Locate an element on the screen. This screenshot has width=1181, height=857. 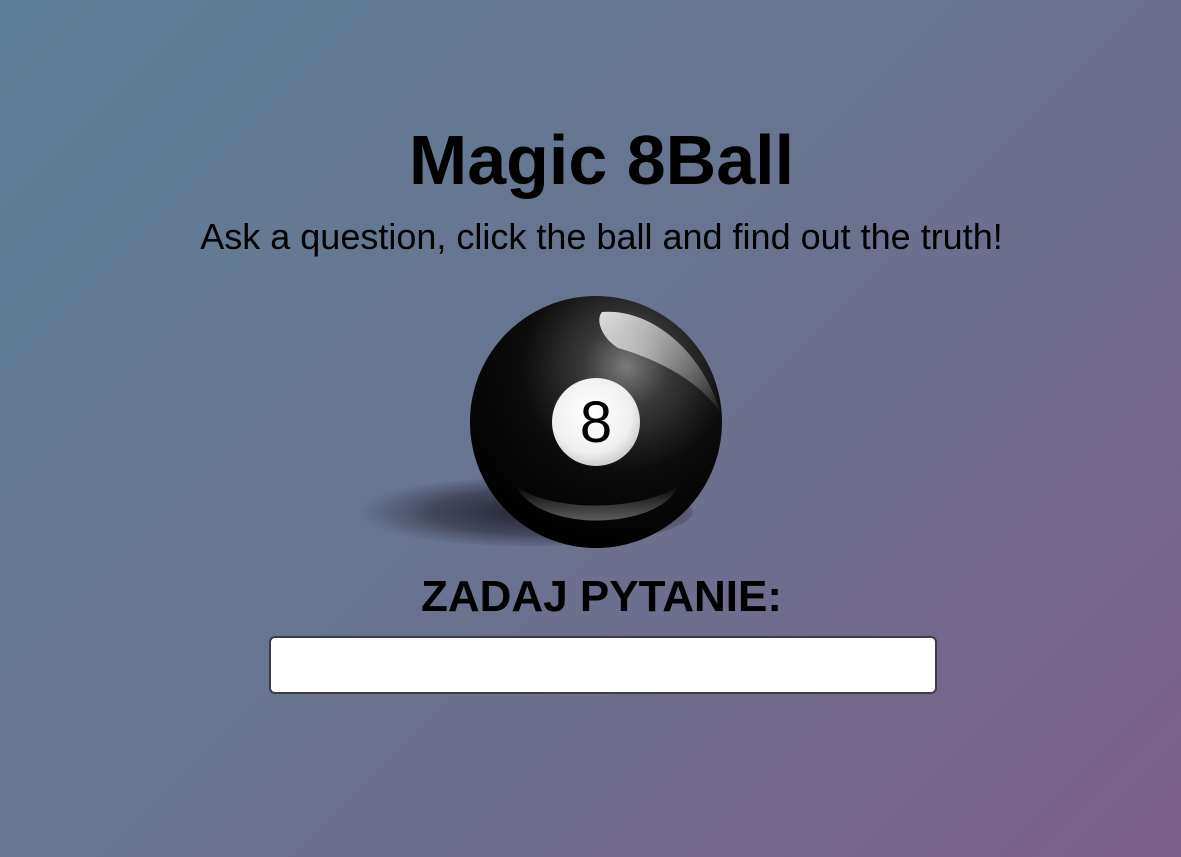
eight-ball-icon: 8 is located at coordinates (539, 422).